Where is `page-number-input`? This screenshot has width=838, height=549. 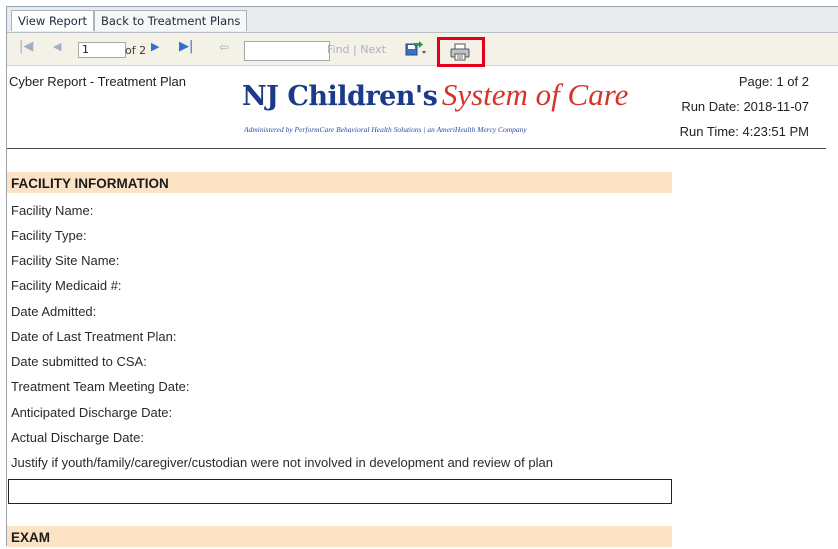 page-number-input is located at coordinates (102, 50).